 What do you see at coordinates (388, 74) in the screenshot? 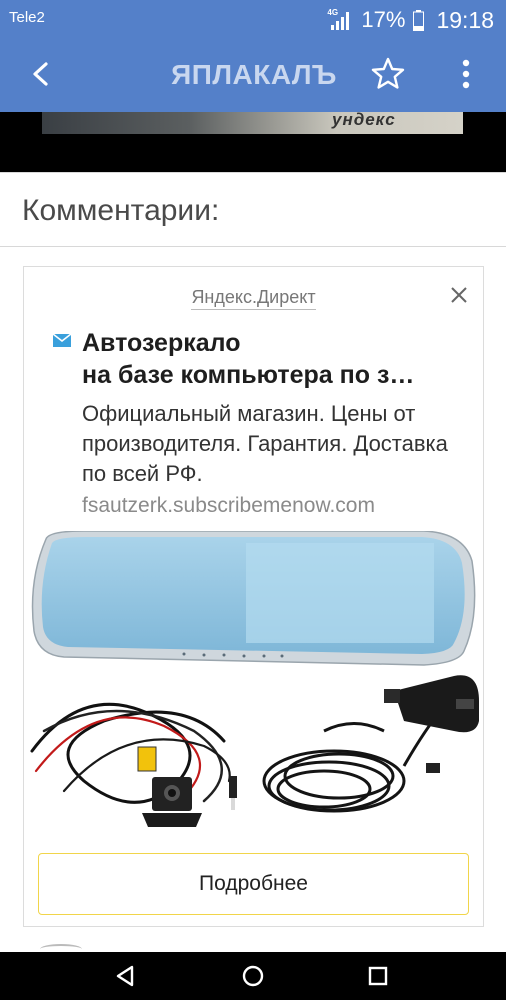
I see `star-icon` at bounding box center [388, 74].